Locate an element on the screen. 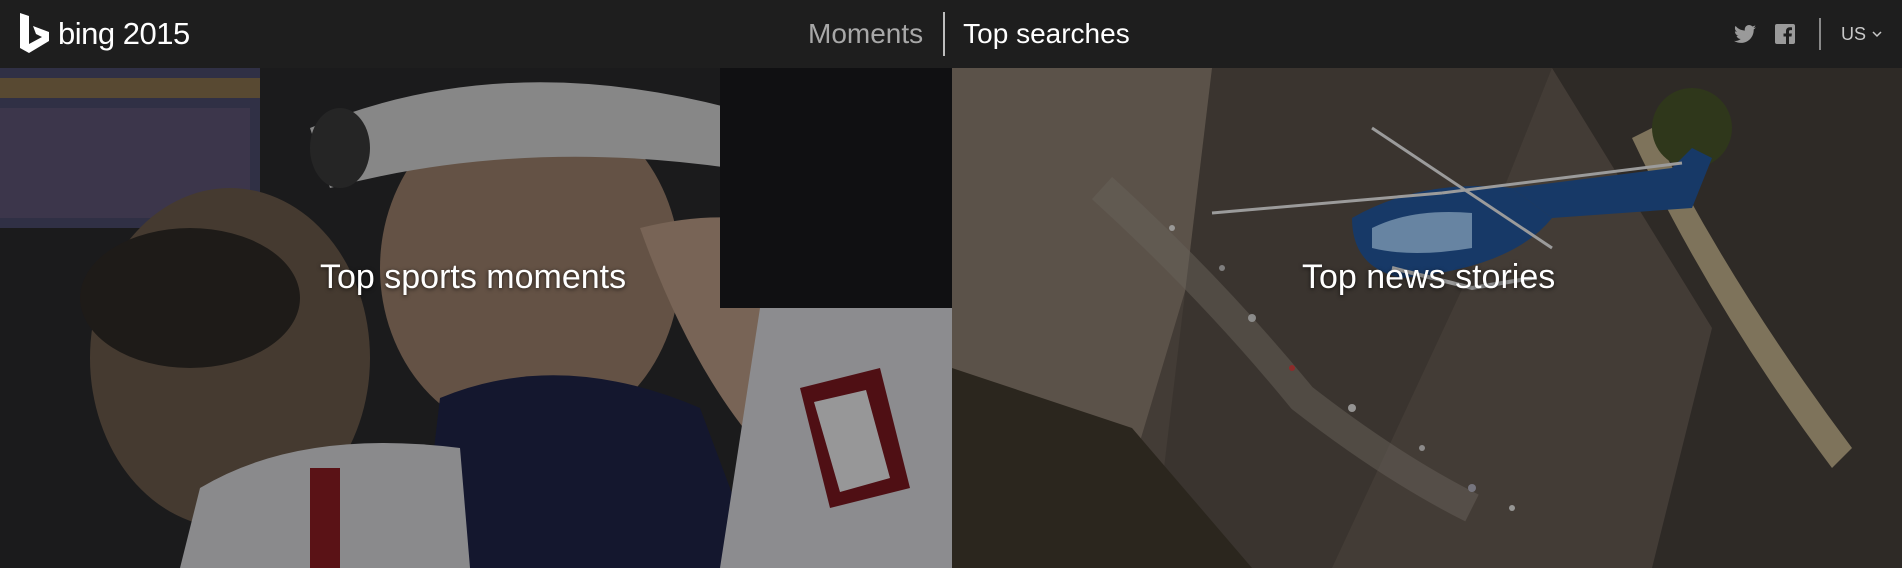 Image resolution: width=1902 pixels, height=568 pixels. main-nav: Moments Top searches is located at coordinates (969, 34).